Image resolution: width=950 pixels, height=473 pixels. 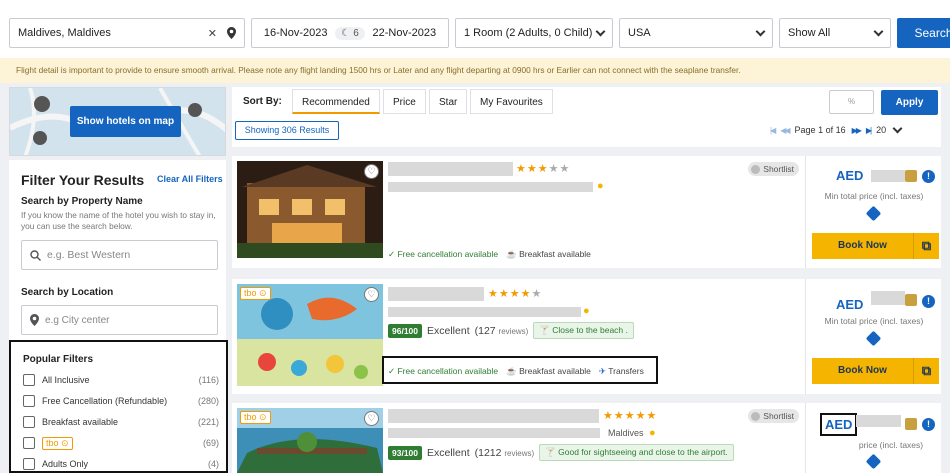 What do you see at coordinates (696, 33) in the screenshot?
I see `nationality-select: USA` at bounding box center [696, 33].